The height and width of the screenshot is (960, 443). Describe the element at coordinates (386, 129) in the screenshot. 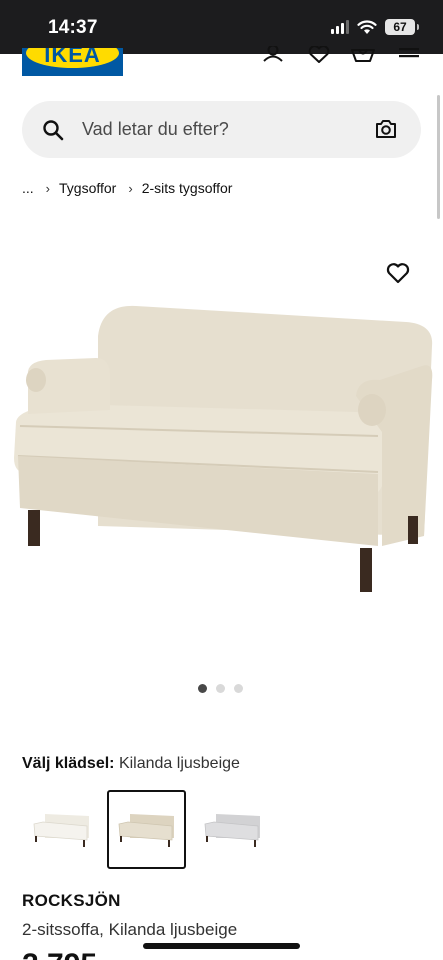

I see `camera-search-icon` at that location.